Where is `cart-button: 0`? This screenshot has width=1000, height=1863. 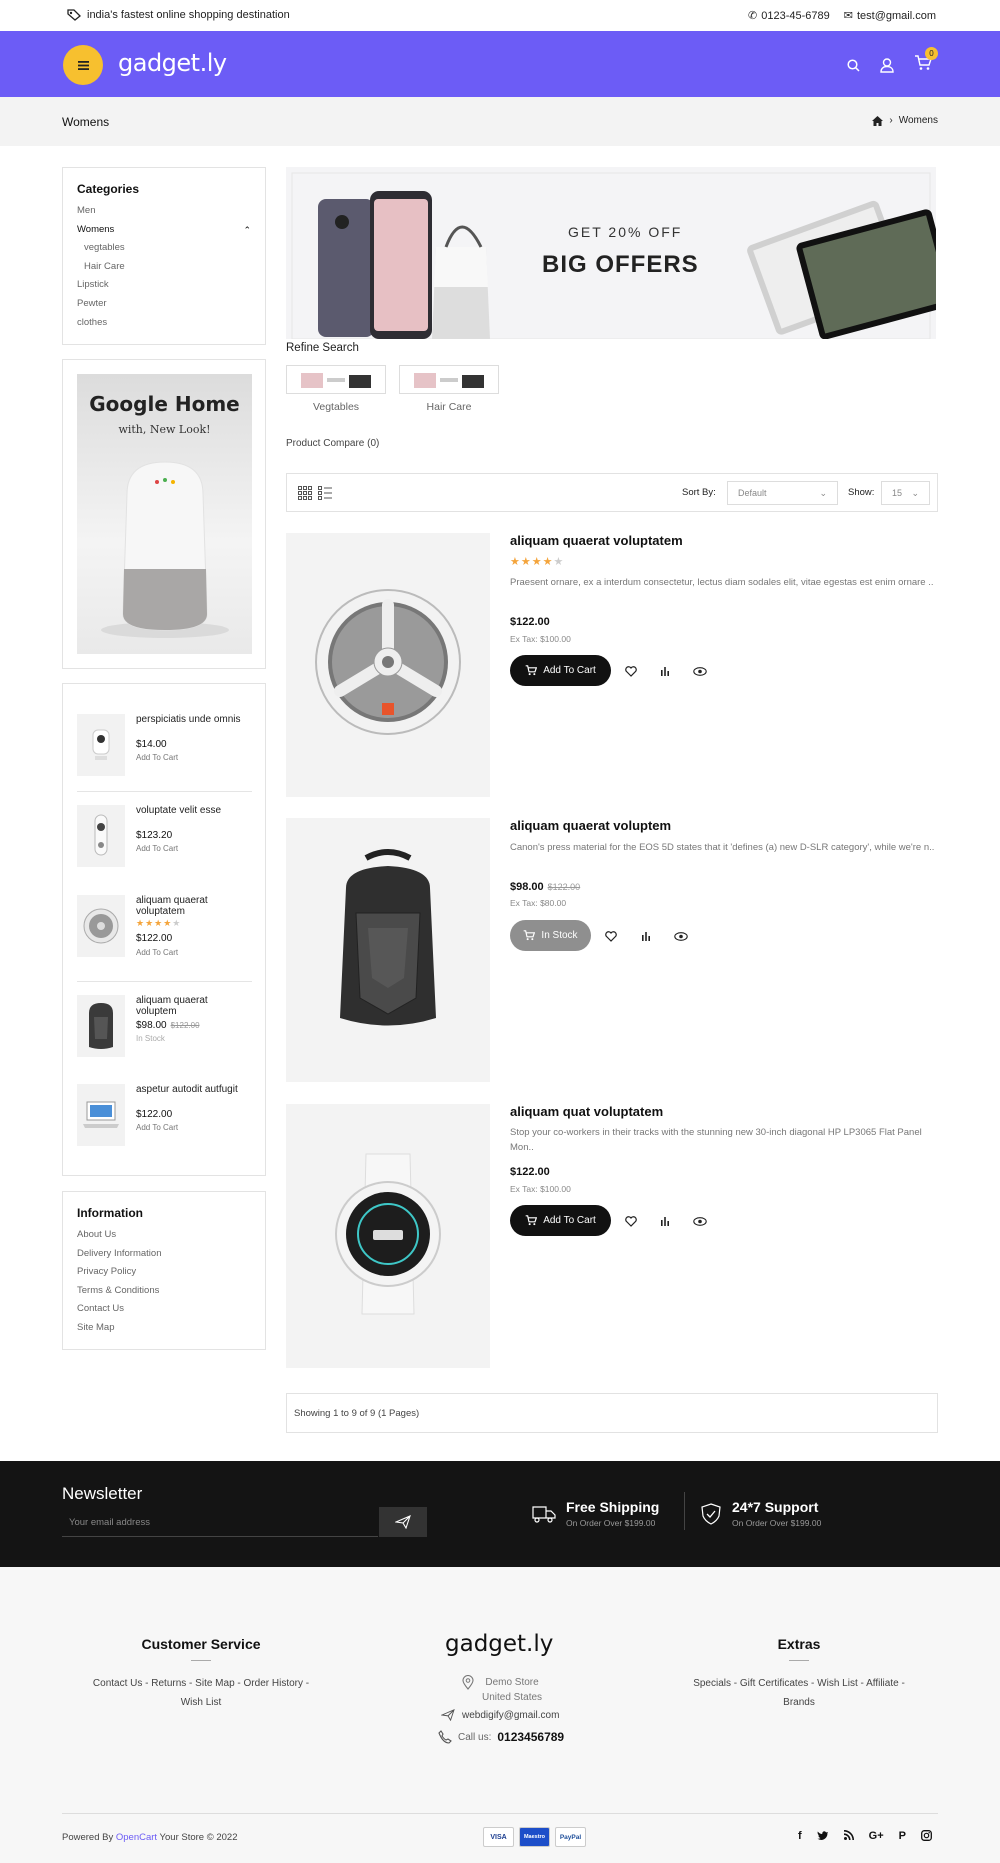
cart-button: 0 is located at coordinates (926, 61).